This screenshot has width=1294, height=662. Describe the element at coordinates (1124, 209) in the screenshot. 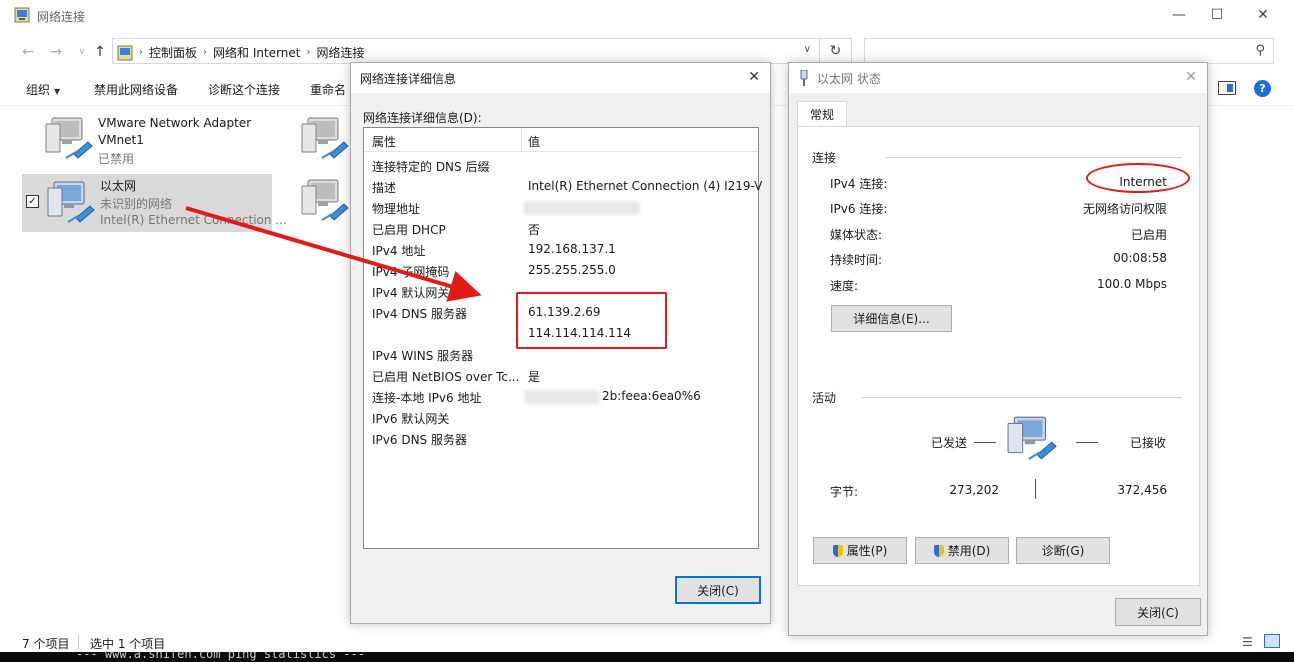

I see `ipv6-value: 无网络访问权限` at that location.